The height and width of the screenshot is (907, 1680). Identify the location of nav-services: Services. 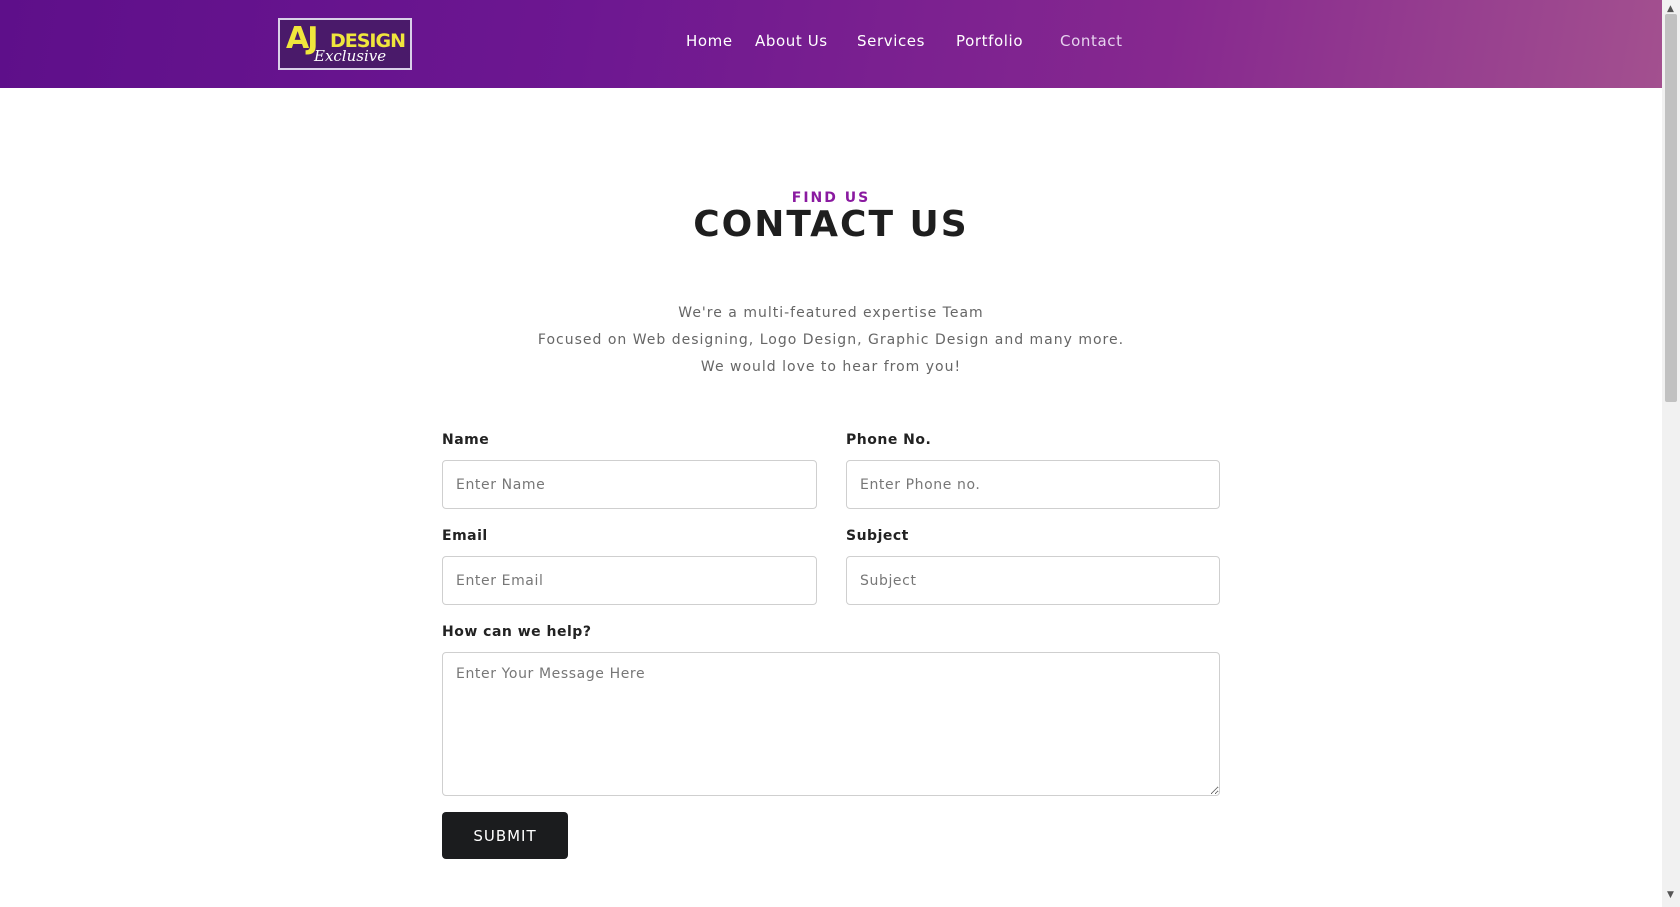
(891, 41).